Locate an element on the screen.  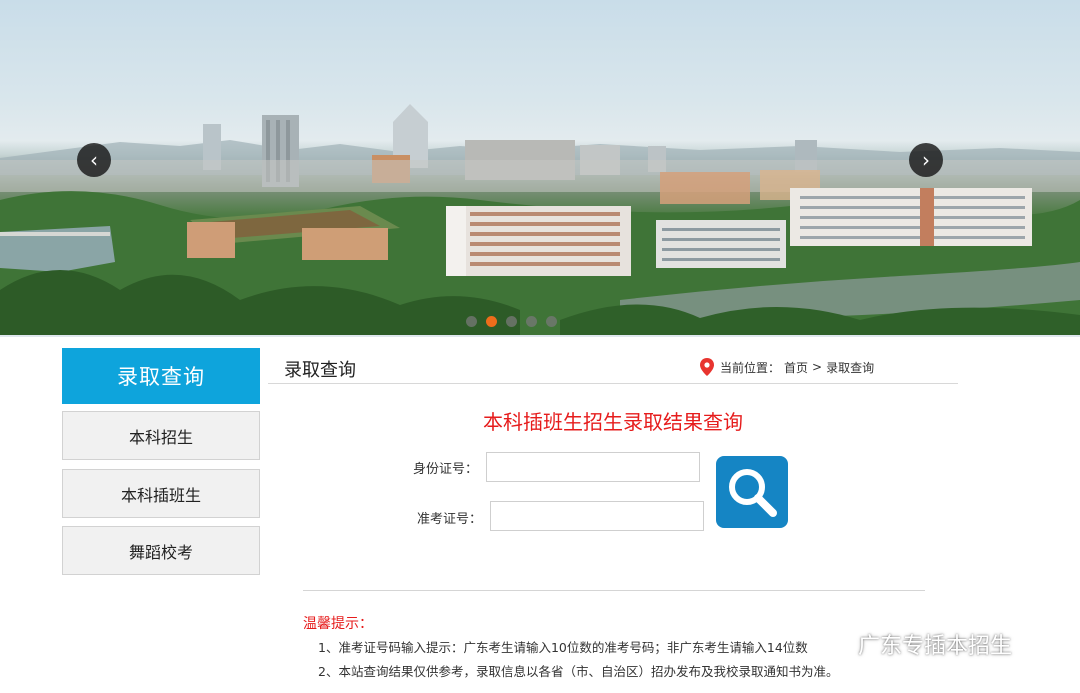
sidebar-title: 录取查询 is located at coordinates (161, 376).